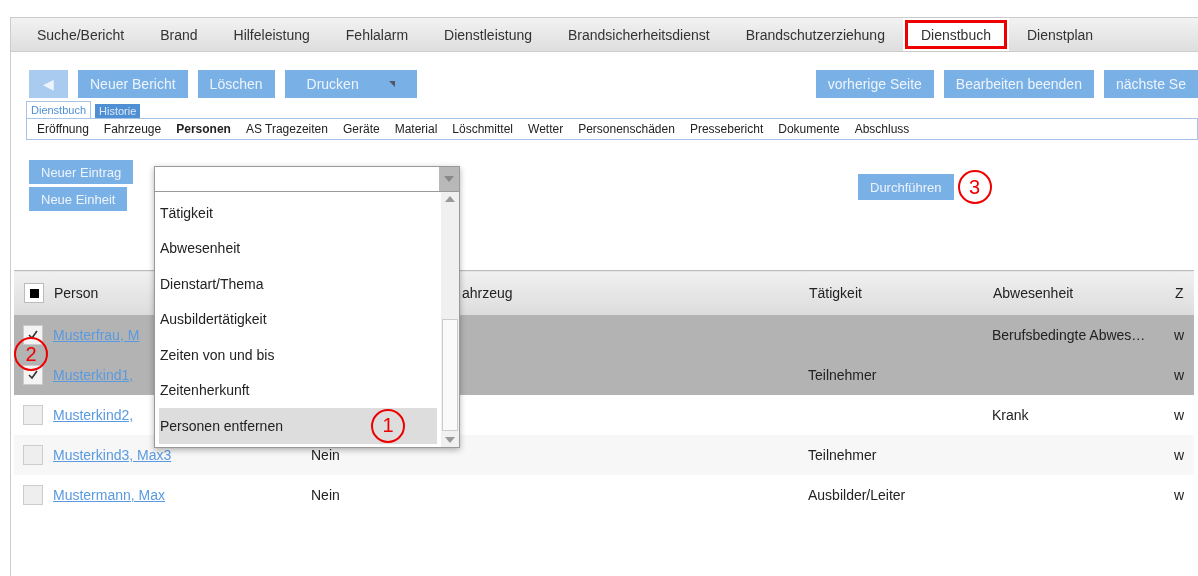 Image resolution: width=1198 pixels, height=576 pixels. I want to click on main-tab: Fehlalarm, so click(377, 34).